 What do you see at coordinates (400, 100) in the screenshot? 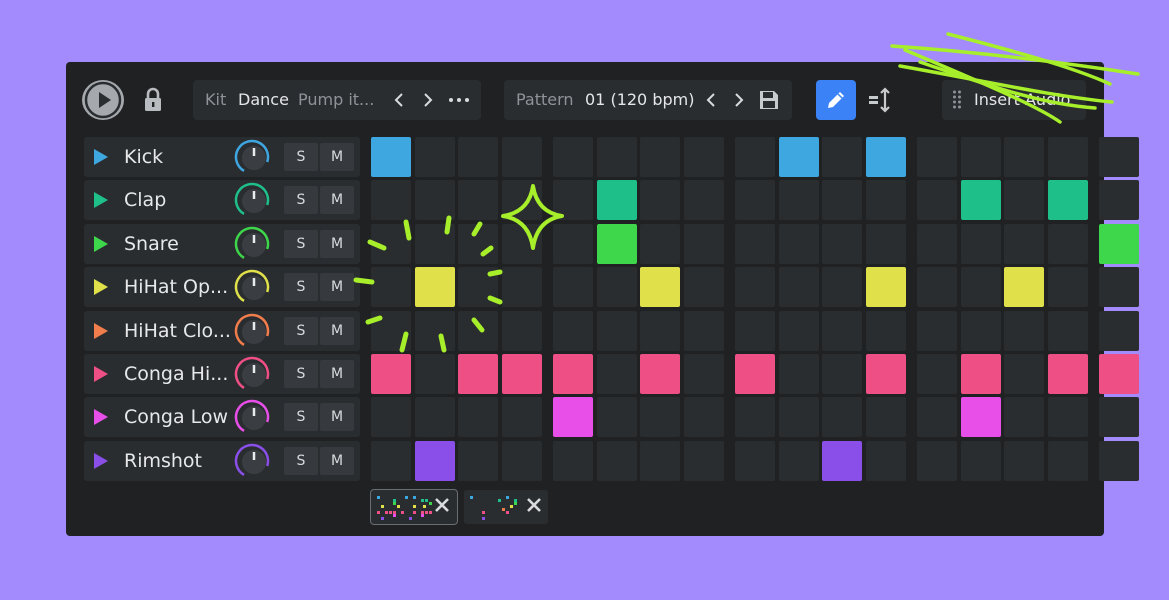
I see `chevron-left-icon` at bounding box center [400, 100].